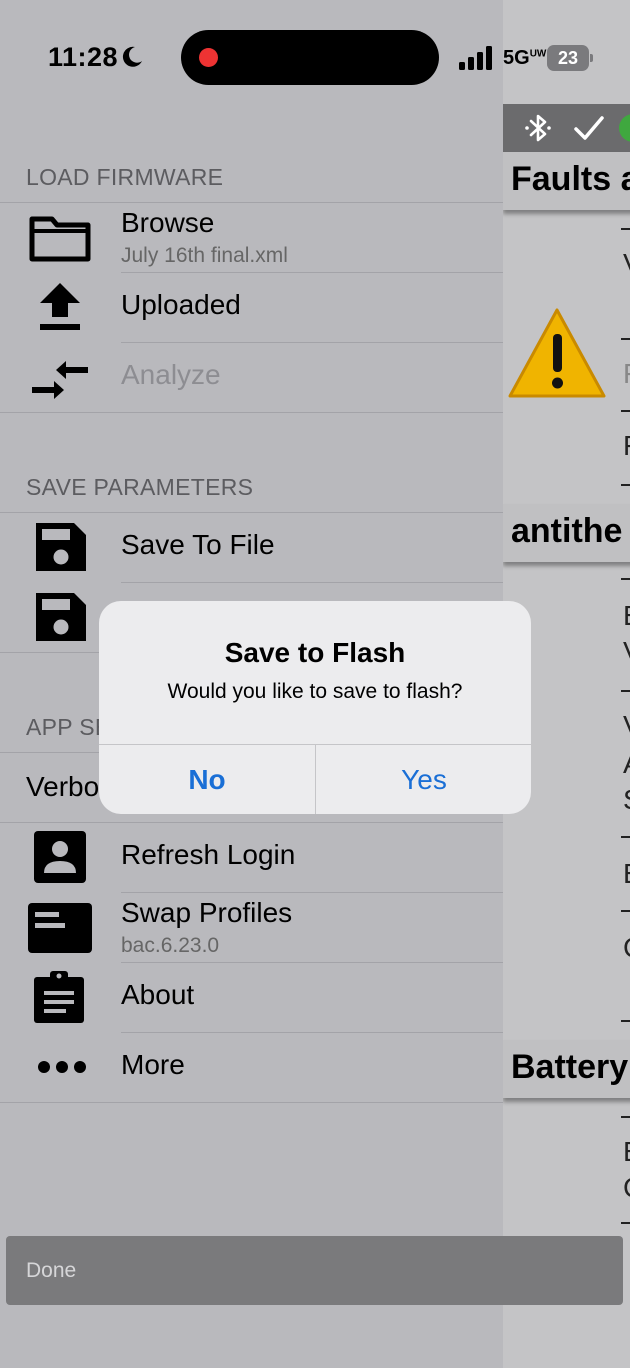 The height and width of the screenshot is (1368, 630). Describe the element at coordinates (198, 544) in the screenshot. I see `save-to-file-label: Save To File` at that location.